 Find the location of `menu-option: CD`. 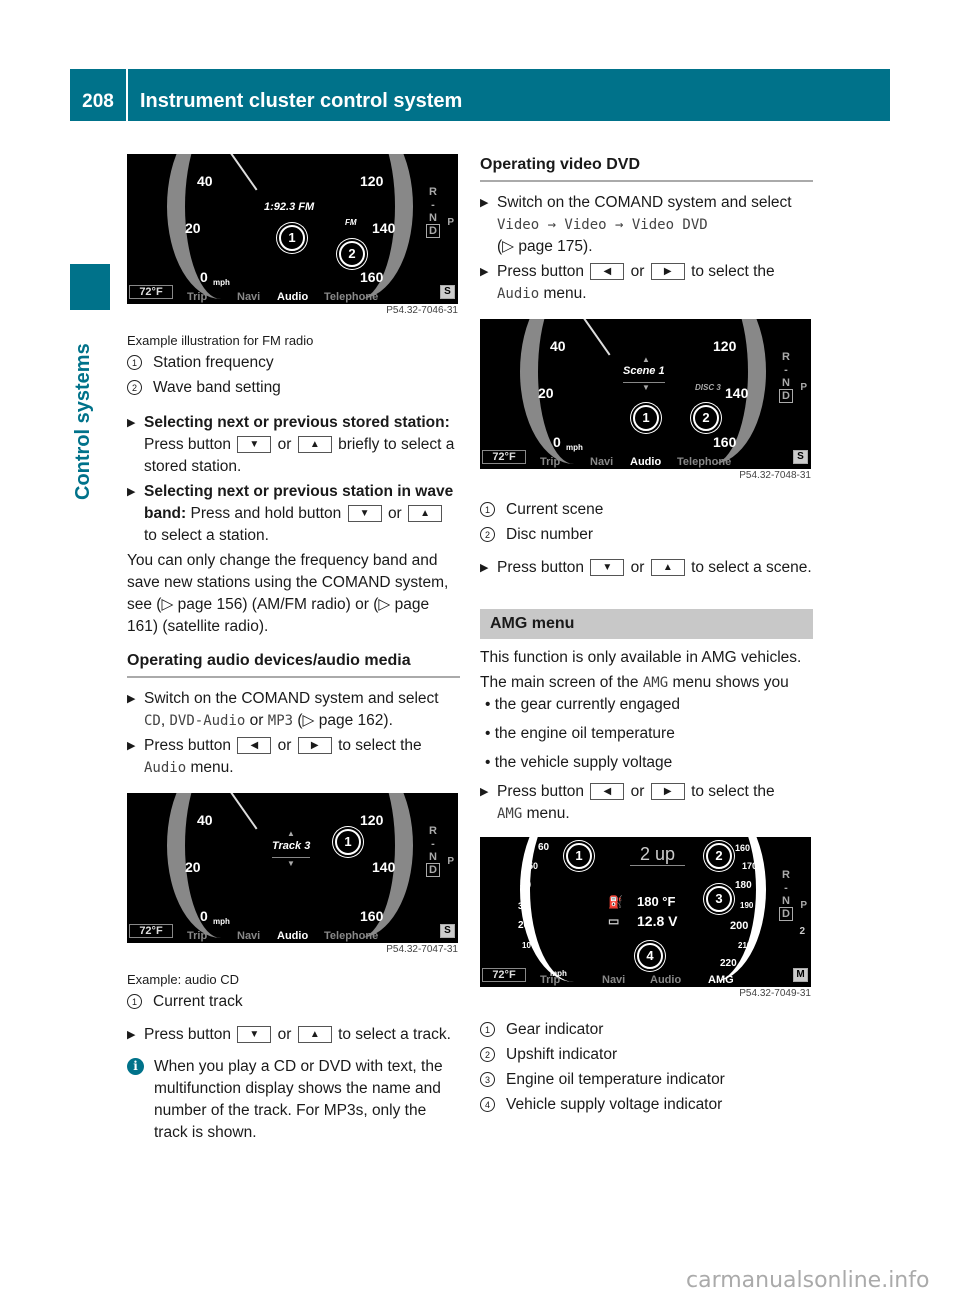

menu-option: CD is located at coordinates (152, 721).